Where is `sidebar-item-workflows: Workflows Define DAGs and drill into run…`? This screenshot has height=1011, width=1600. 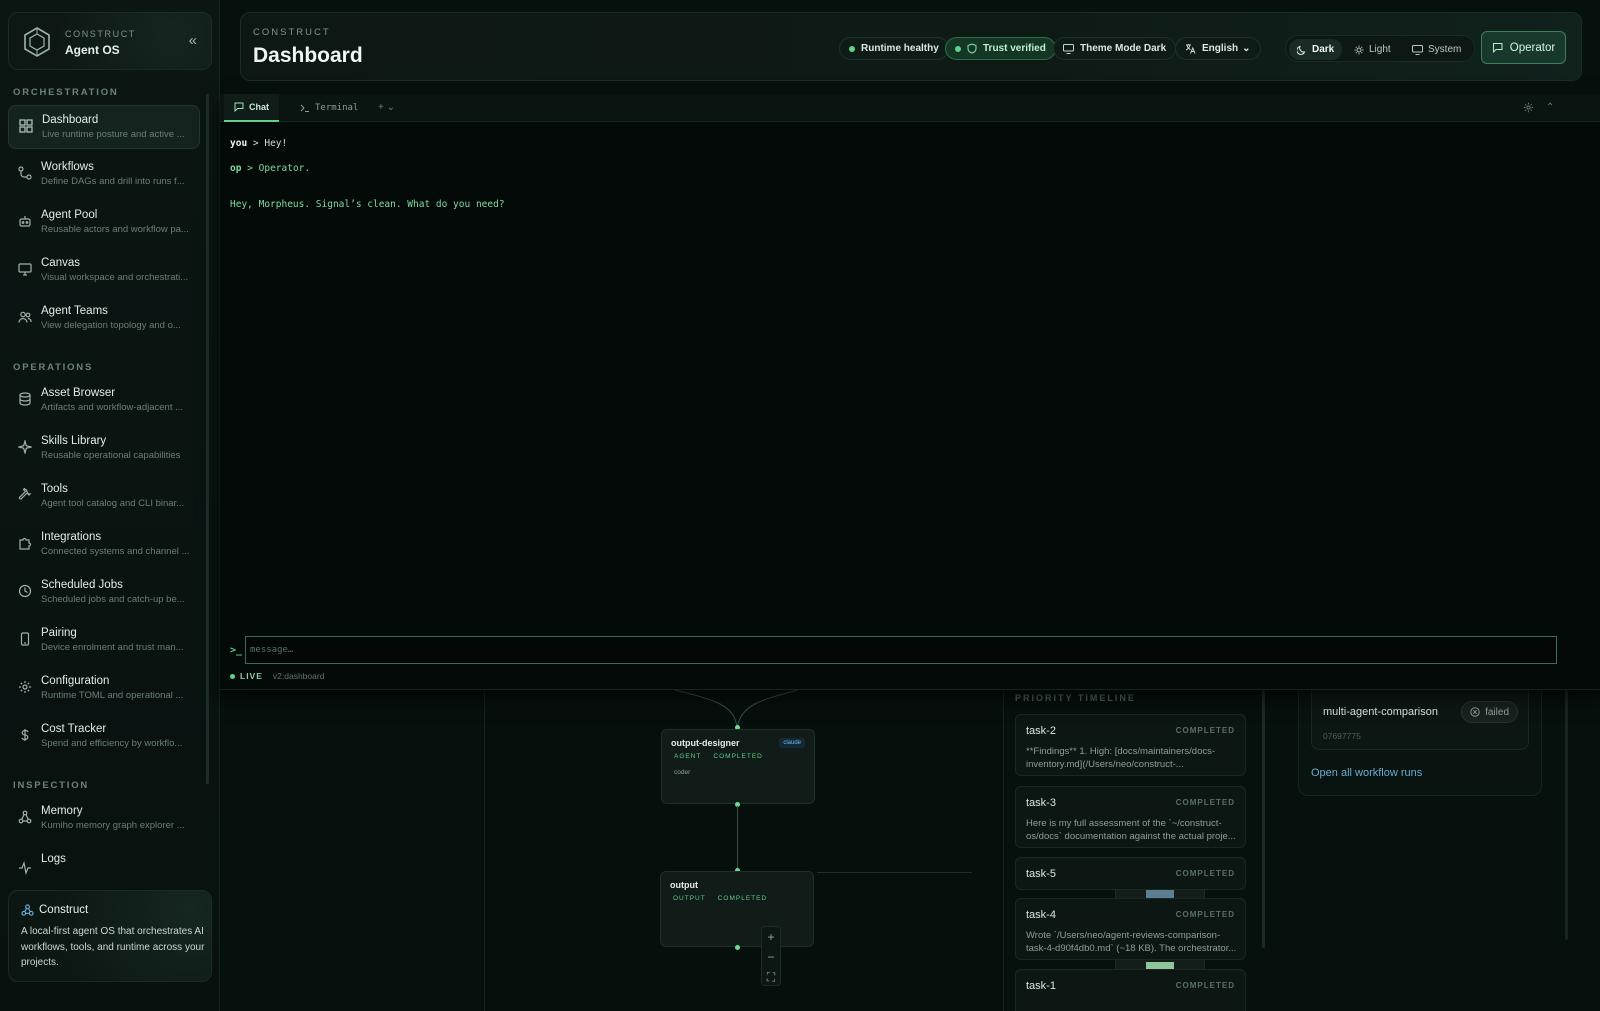
sidebar-item-workflows: Workflows Define DAGs and drill into run… is located at coordinates (104, 175).